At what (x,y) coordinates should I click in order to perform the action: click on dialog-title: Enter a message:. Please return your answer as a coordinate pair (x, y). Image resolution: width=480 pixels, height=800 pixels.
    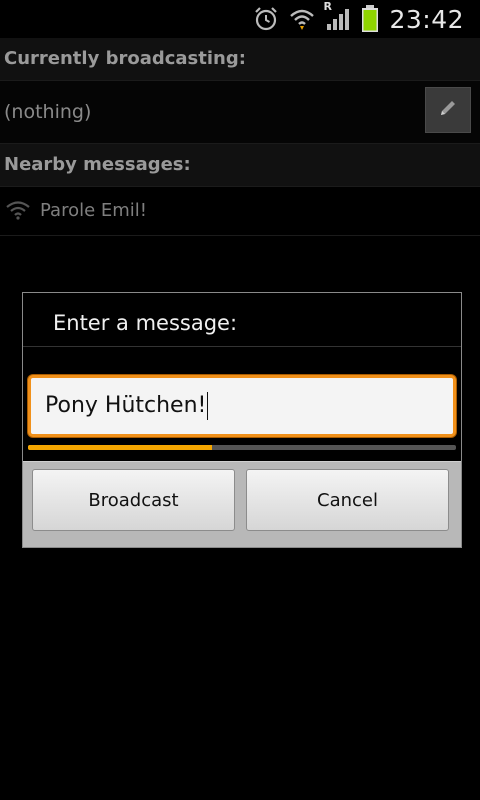
    Looking at the image, I should click on (145, 323).